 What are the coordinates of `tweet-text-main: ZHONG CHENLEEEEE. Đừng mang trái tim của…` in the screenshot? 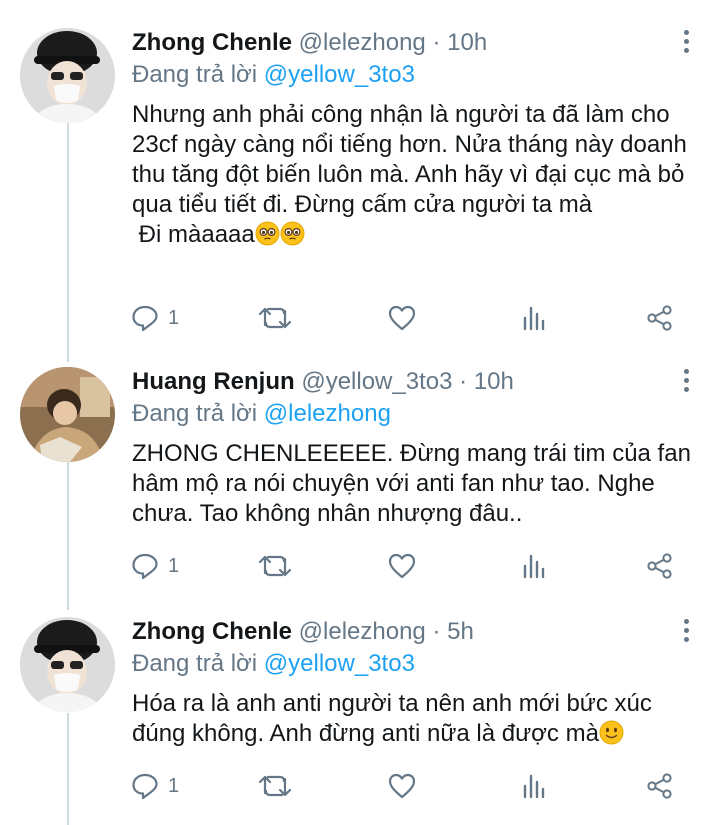 It's located at (415, 483).